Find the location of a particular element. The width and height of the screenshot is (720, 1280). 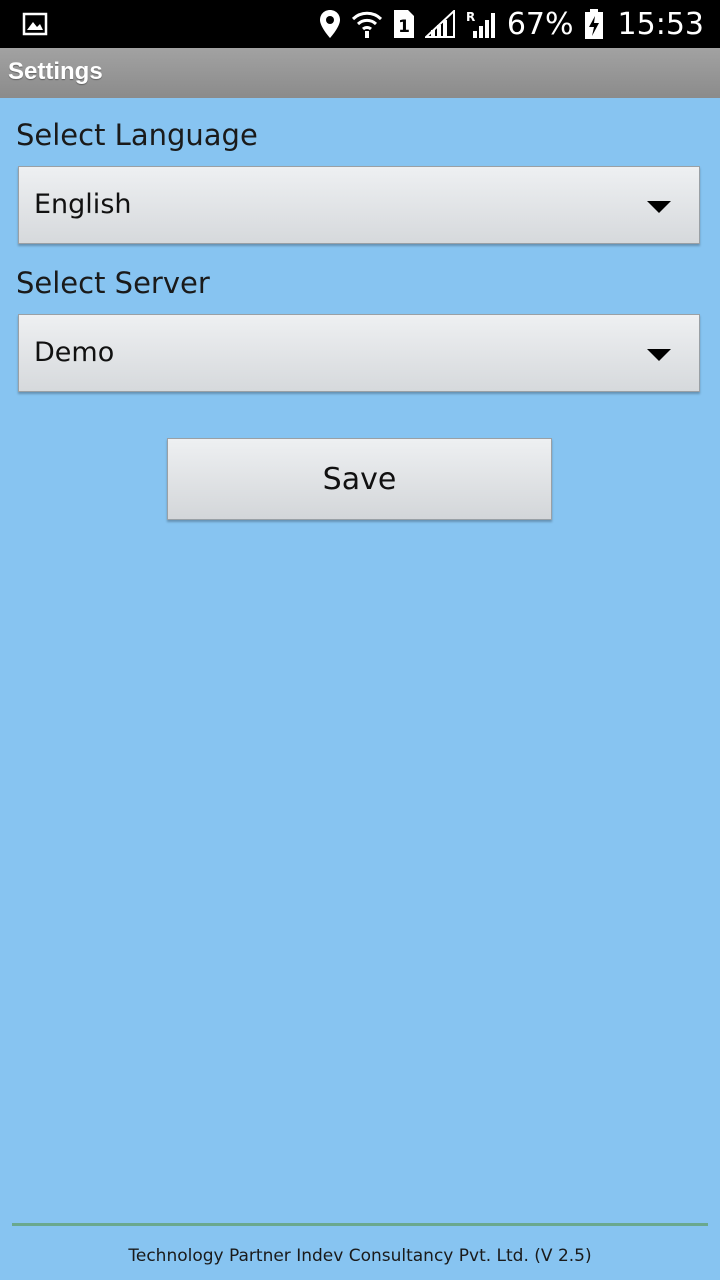

sim1-icon: 1 is located at coordinates (404, 24).